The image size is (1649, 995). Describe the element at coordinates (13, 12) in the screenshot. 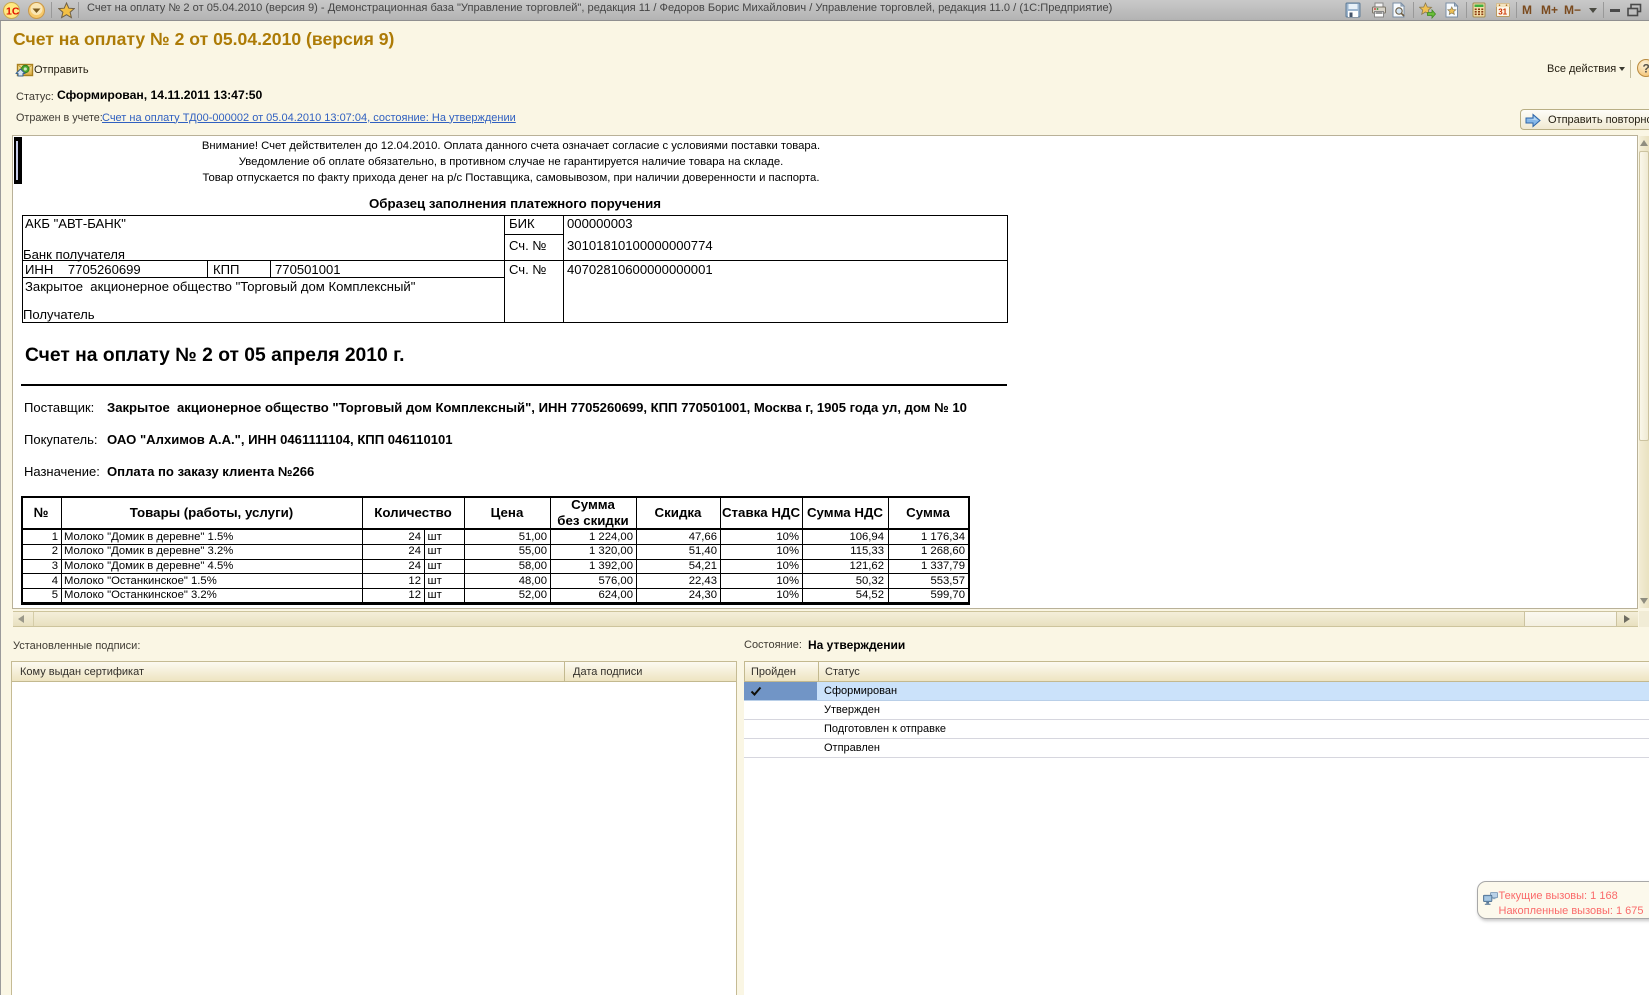

I see `svg-text: 1С` at that location.